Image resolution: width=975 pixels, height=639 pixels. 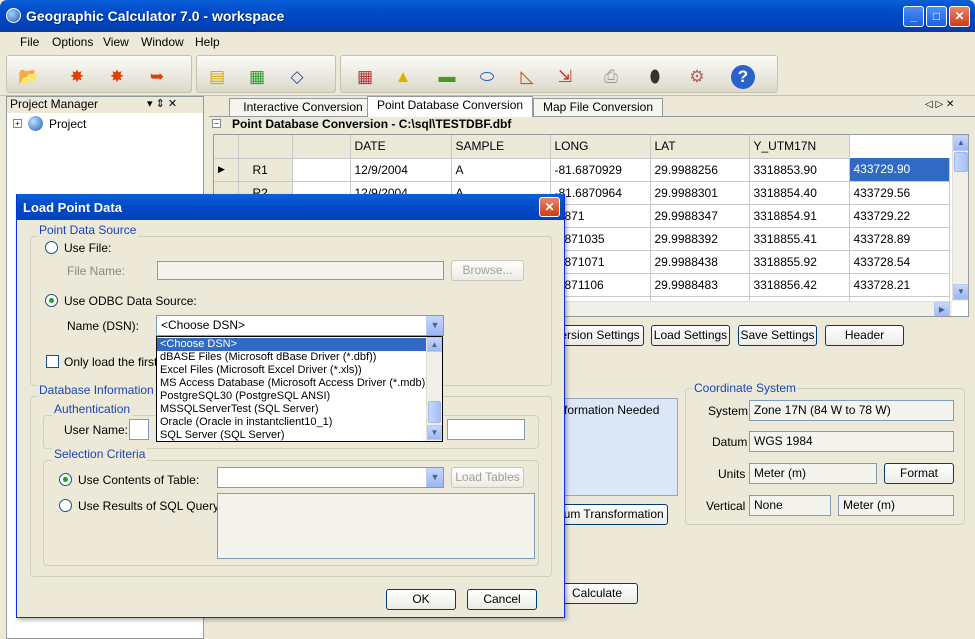 I want to click on table-cell: 29.9988301, so click(x=700, y=193).